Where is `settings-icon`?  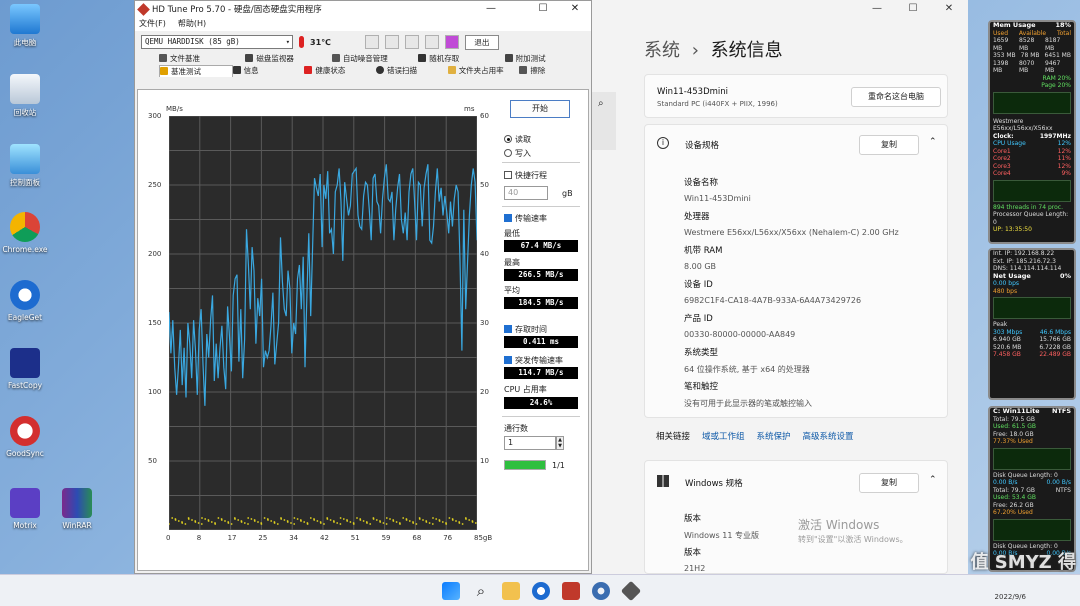 settings-icon is located at coordinates (601, 591).